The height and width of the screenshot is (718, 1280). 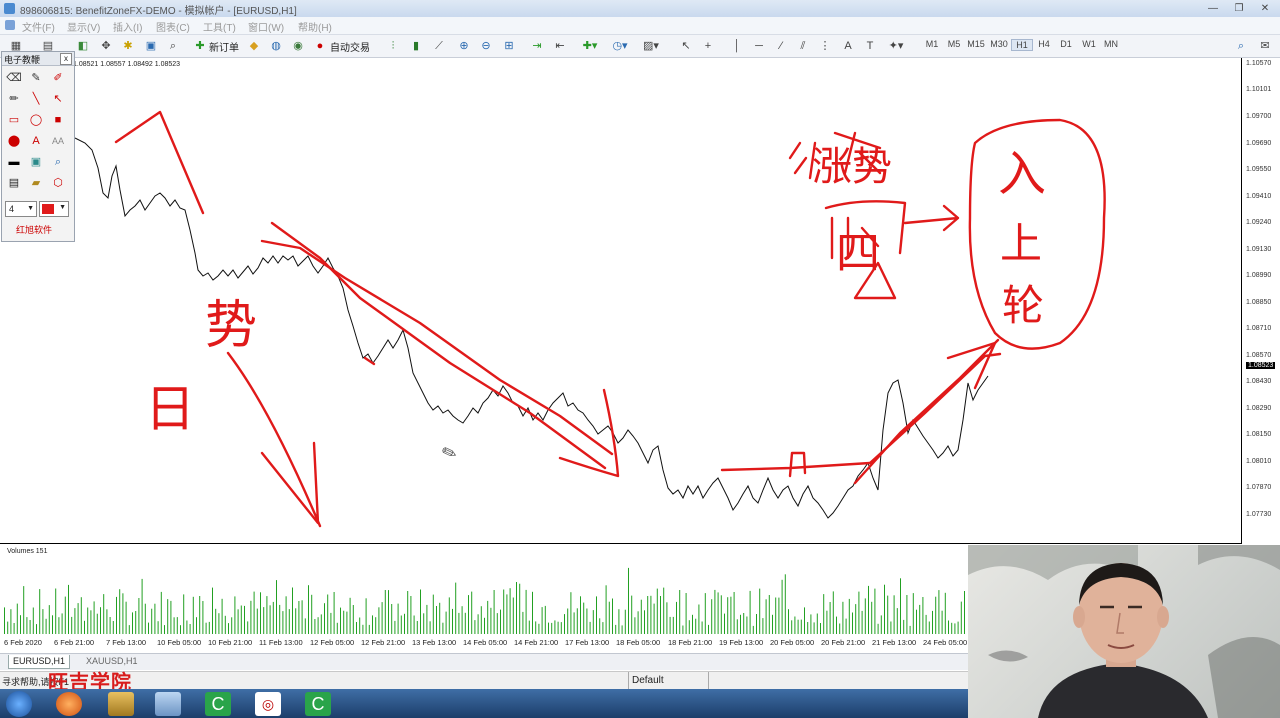 What do you see at coordinates (484, 590) in the screenshot?
I see `volume-panel` at bounding box center [484, 590].